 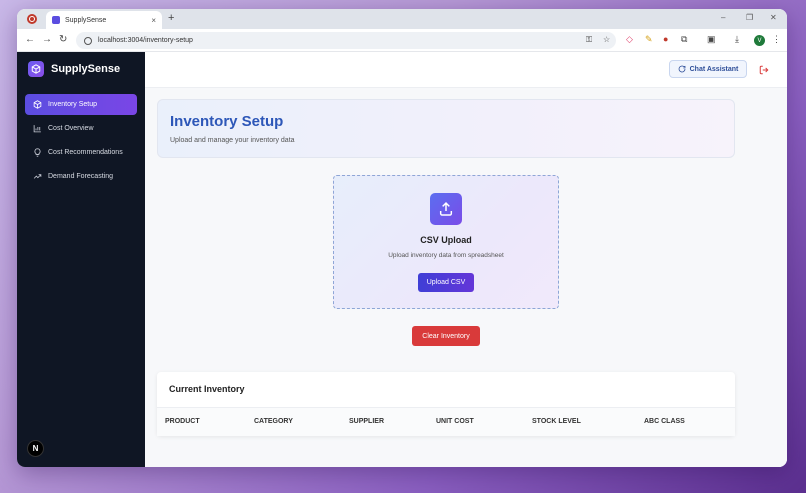 I want to click on upload-title: CSV Upload, so click(x=446, y=240).